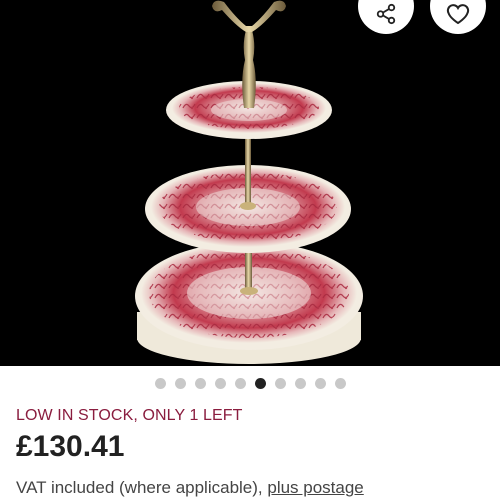 This screenshot has height=500, width=500. I want to click on vat-text: VAT included (where applicable),, so click(142, 487).